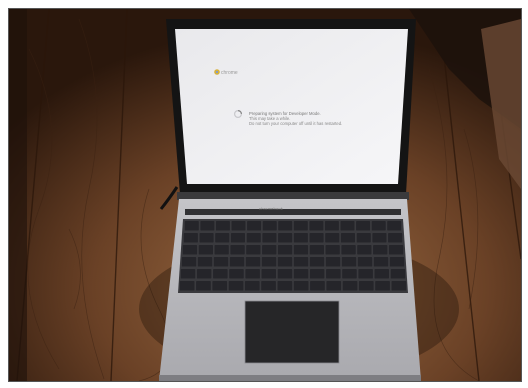 The height and width of the screenshot is (388, 528). What do you see at coordinates (292, 332) in the screenshot?
I see `touchpad` at bounding box center [292, 332].